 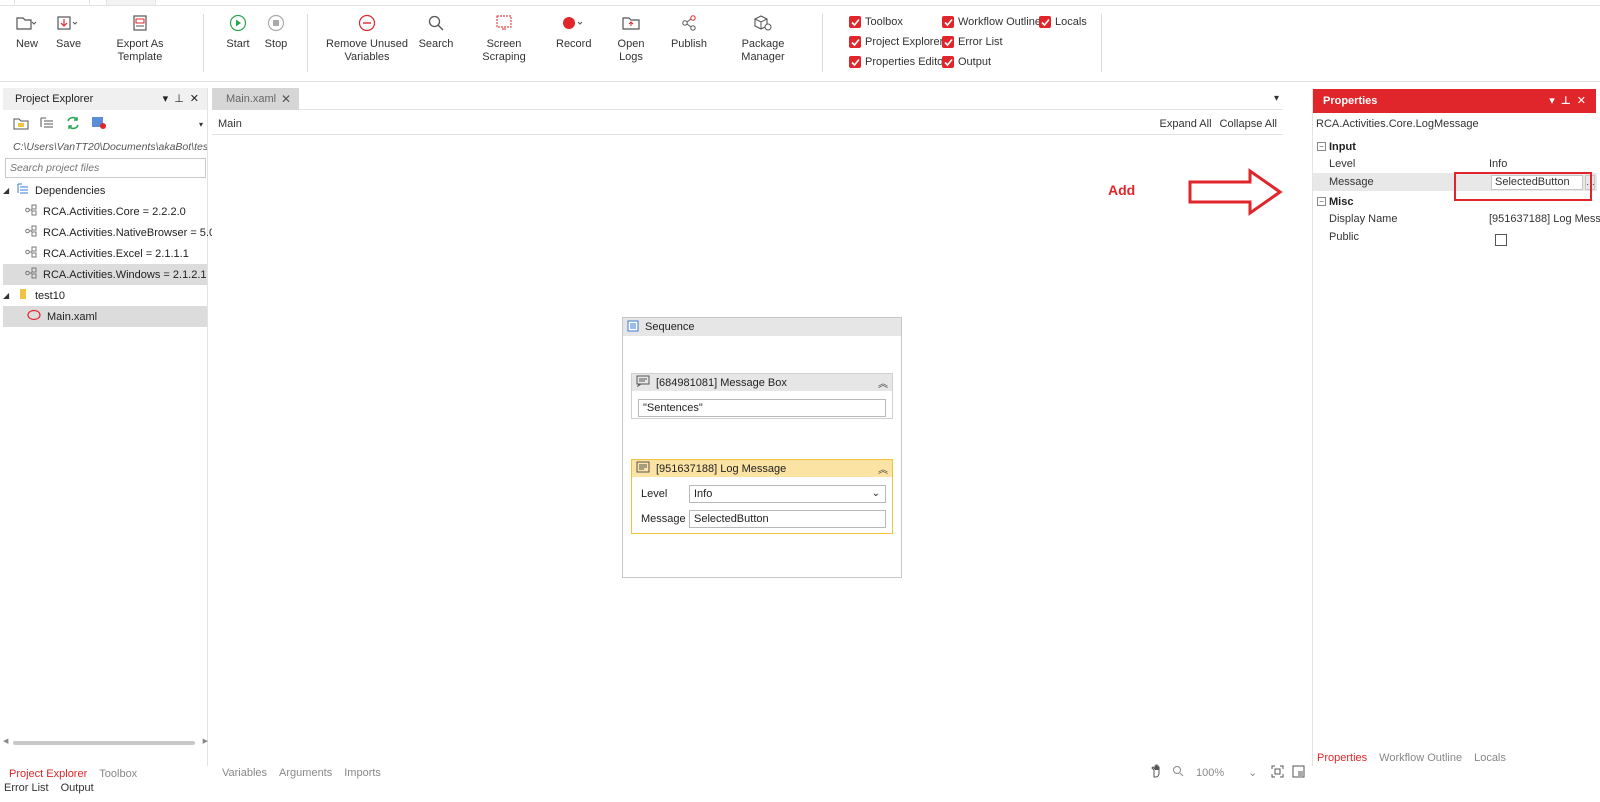 I want to click on tree-item-main-xaml: Main.xaml, so click(x=105, y=316).